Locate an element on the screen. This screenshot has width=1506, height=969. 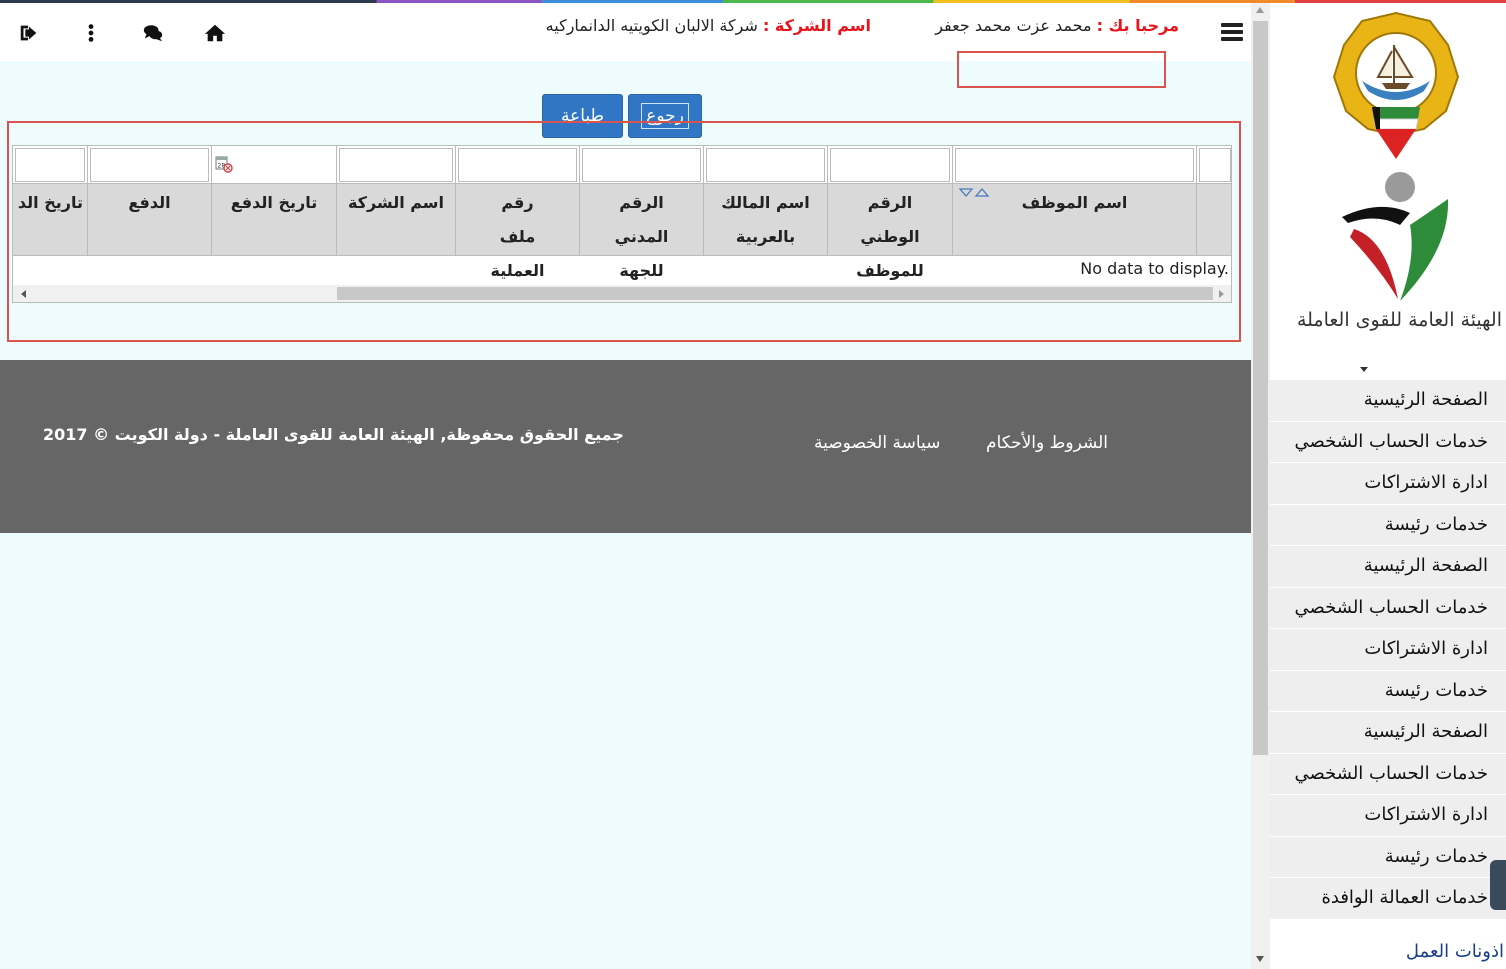
org-name: الهيئة العامة للقوى العاملة is located at coordinates (1399, 320).